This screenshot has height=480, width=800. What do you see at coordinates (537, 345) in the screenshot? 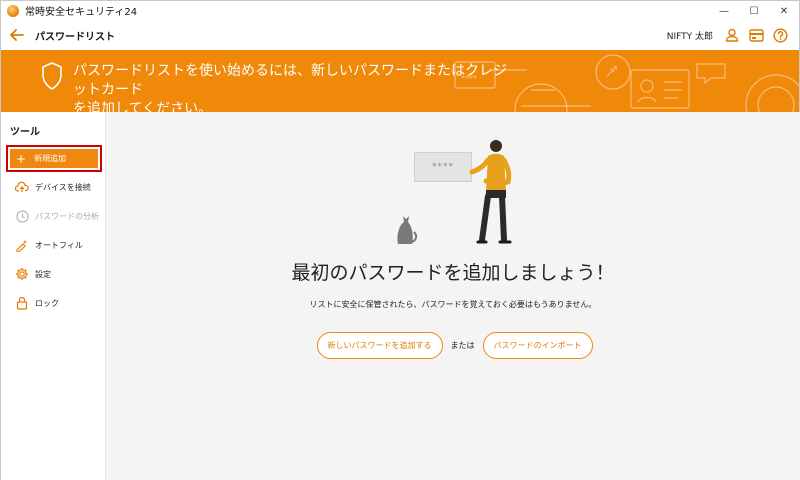
I see `import-passwords-button: パスワードのインポート` at bounding box center [537, 345].